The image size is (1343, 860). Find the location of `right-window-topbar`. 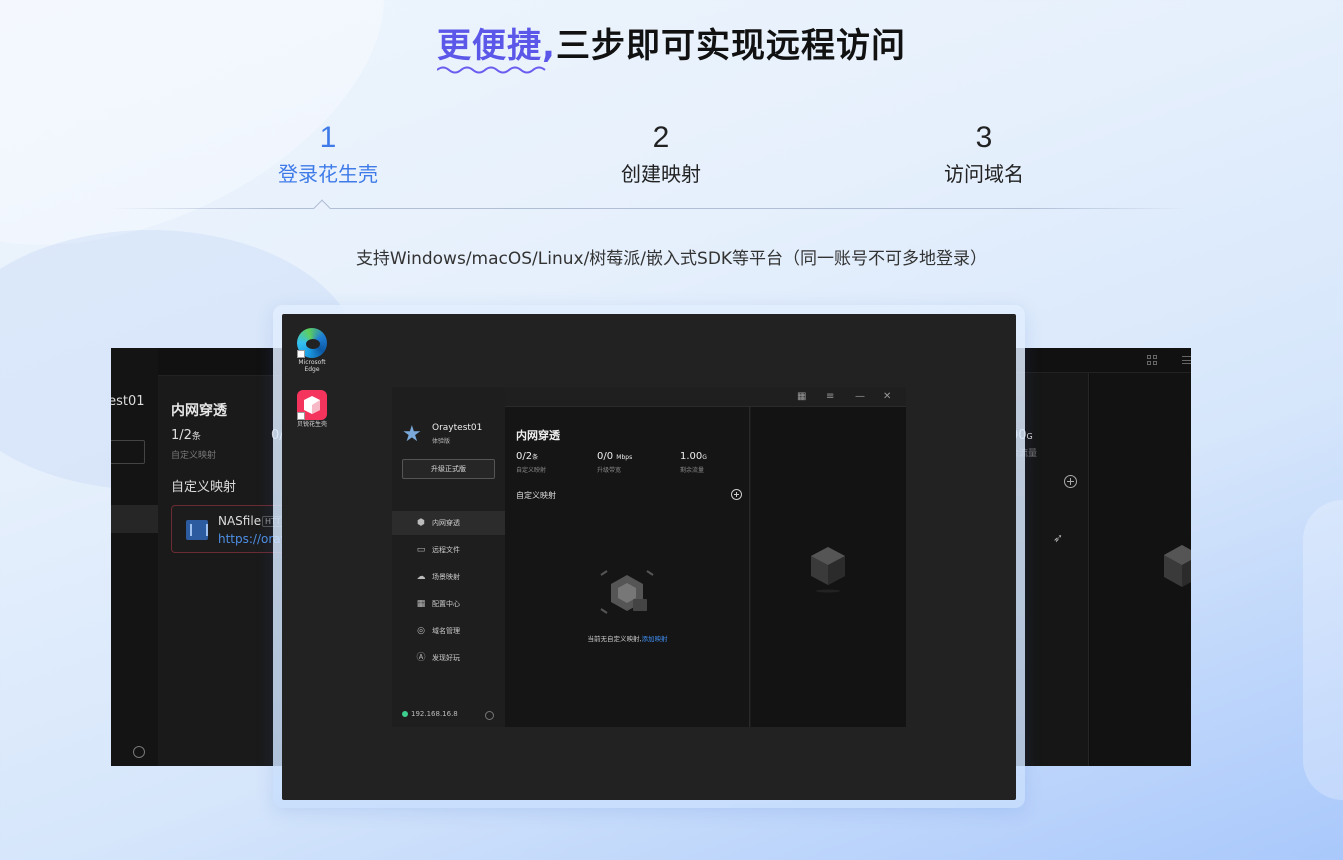

right-window-topbar is located at coordinates (1100, 360).